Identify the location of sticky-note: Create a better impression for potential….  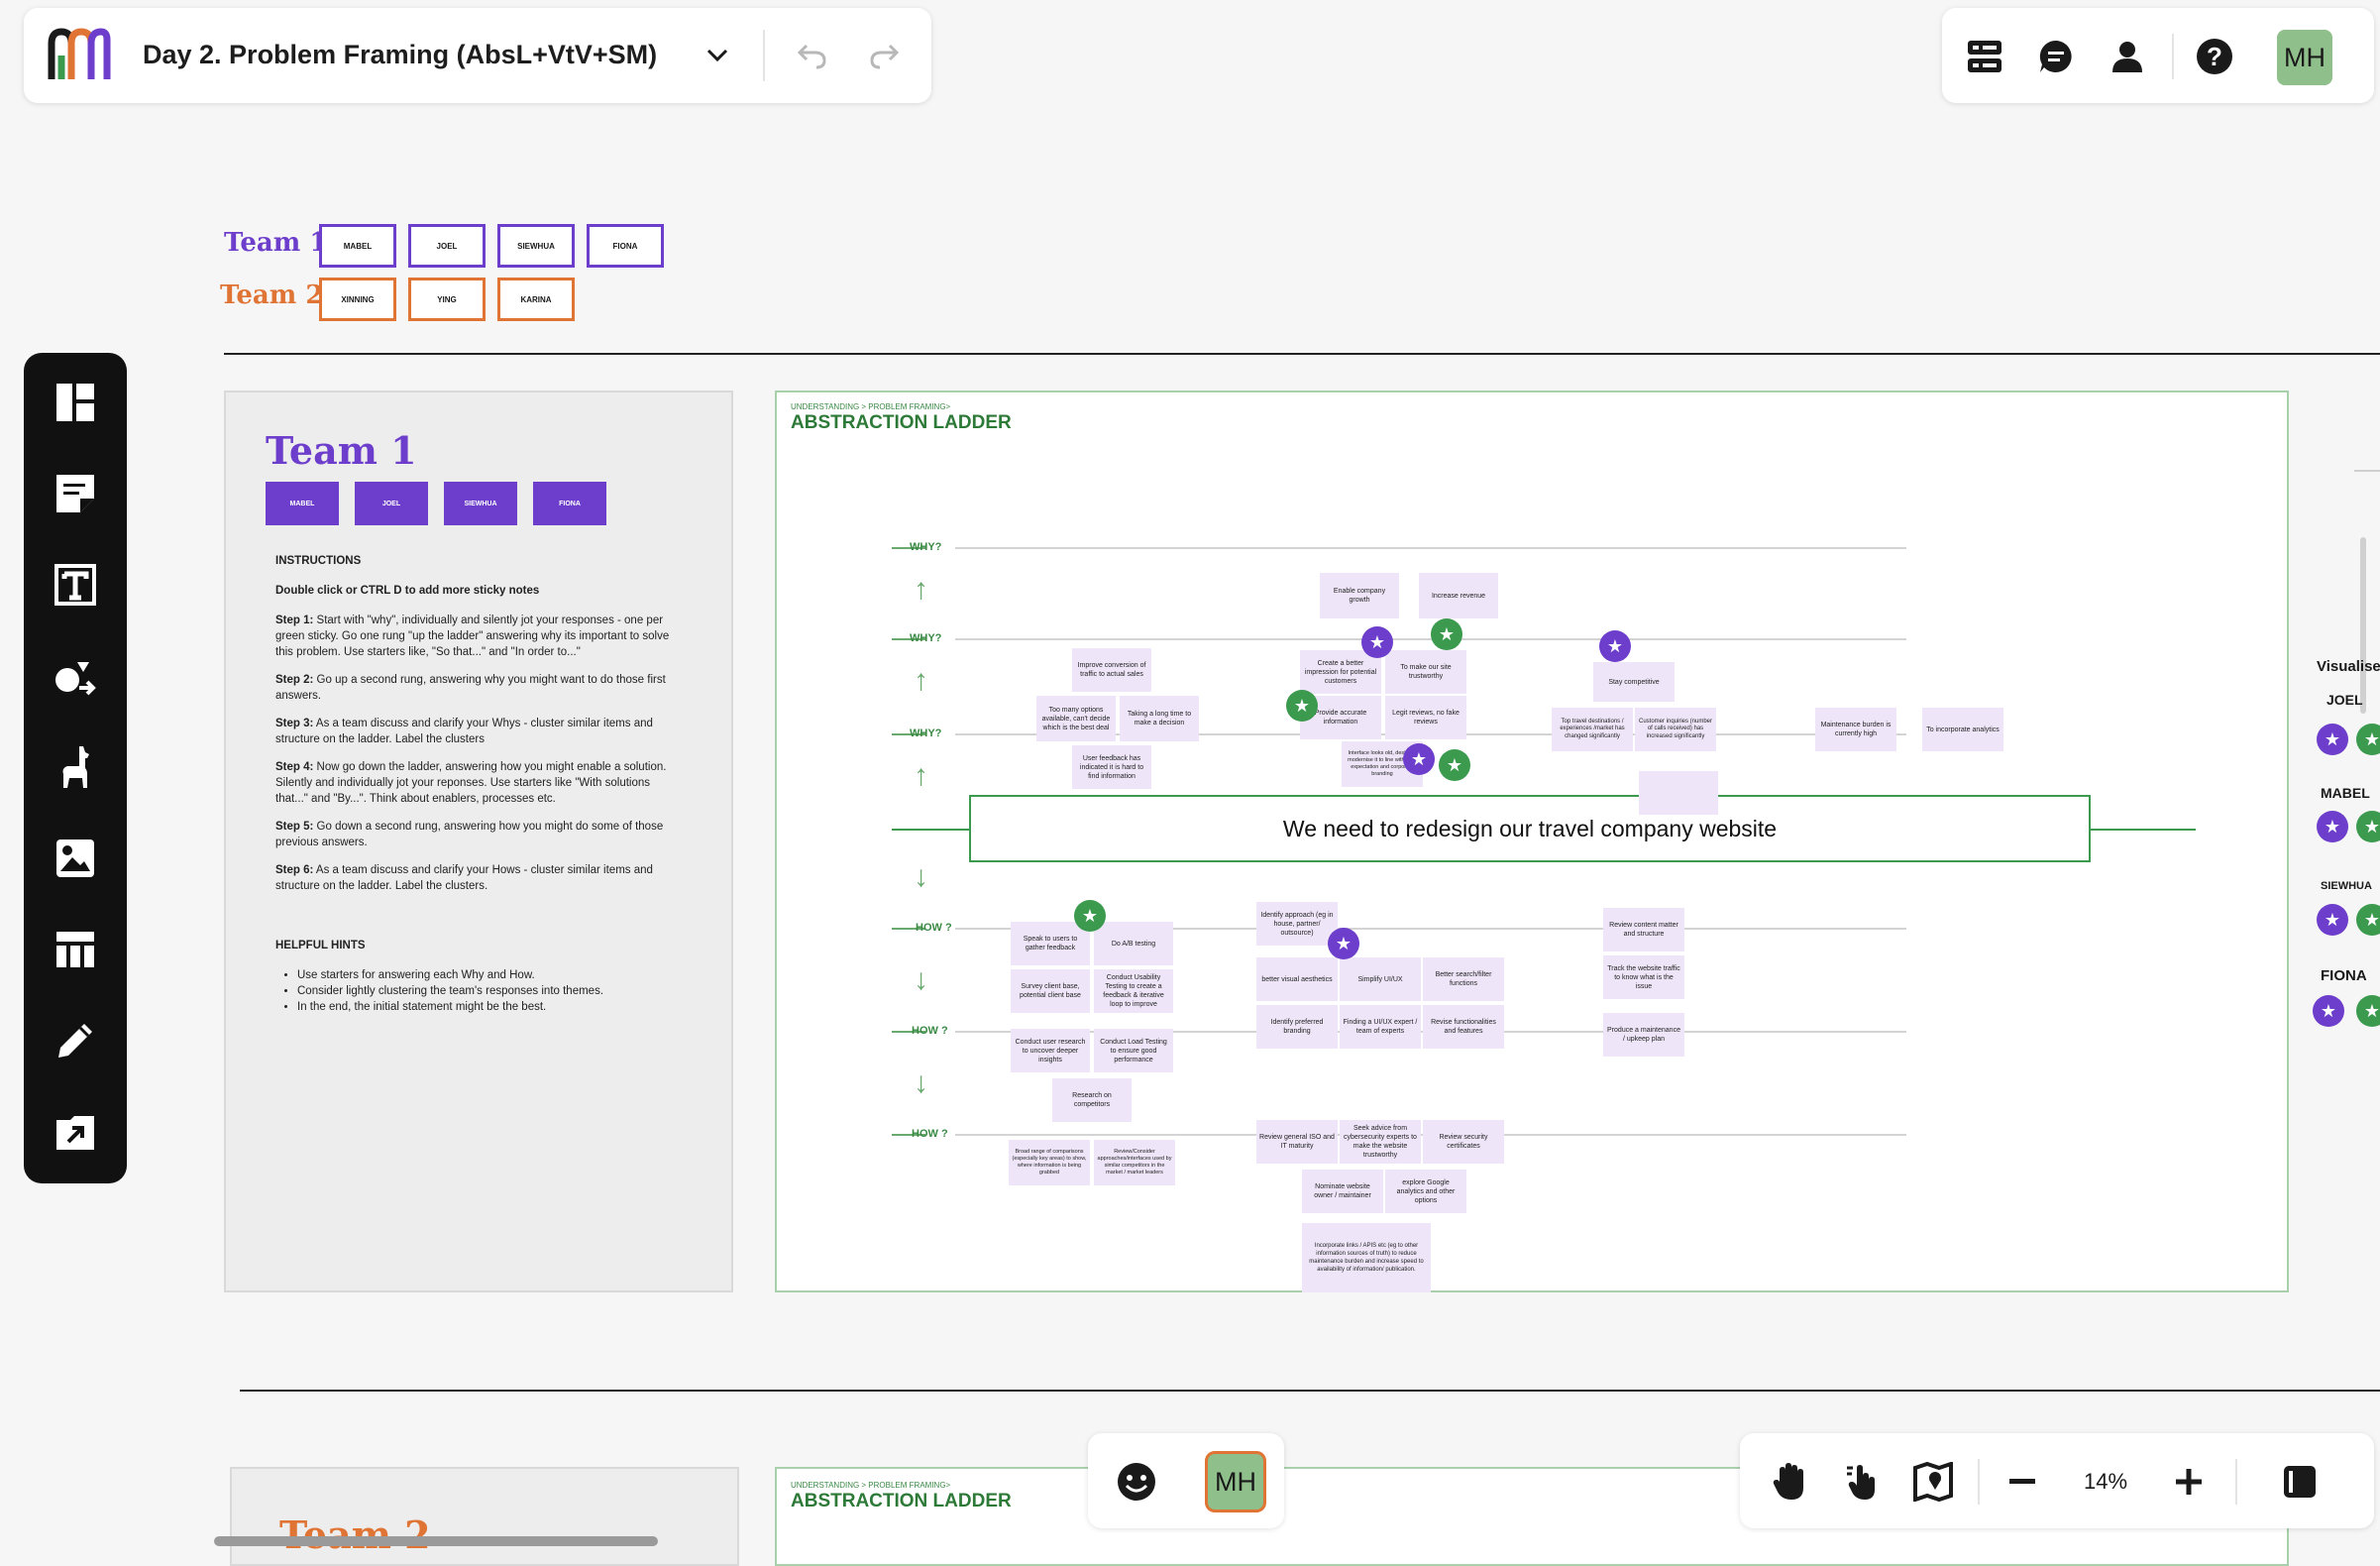
(1340, 672).